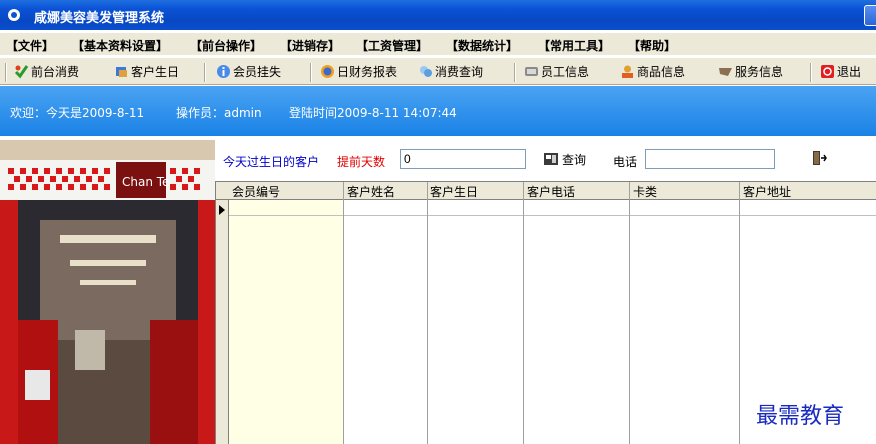  Describe the element at coordinates (145, 182) in the screenshot. I see `salon-sign: Chan Te` at that location.